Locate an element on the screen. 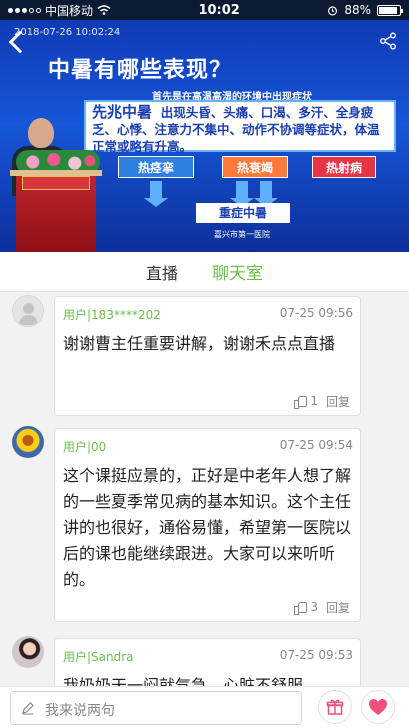  slide-label-heat-cramp: 热痉挛 is located at coordinates (156, 167).